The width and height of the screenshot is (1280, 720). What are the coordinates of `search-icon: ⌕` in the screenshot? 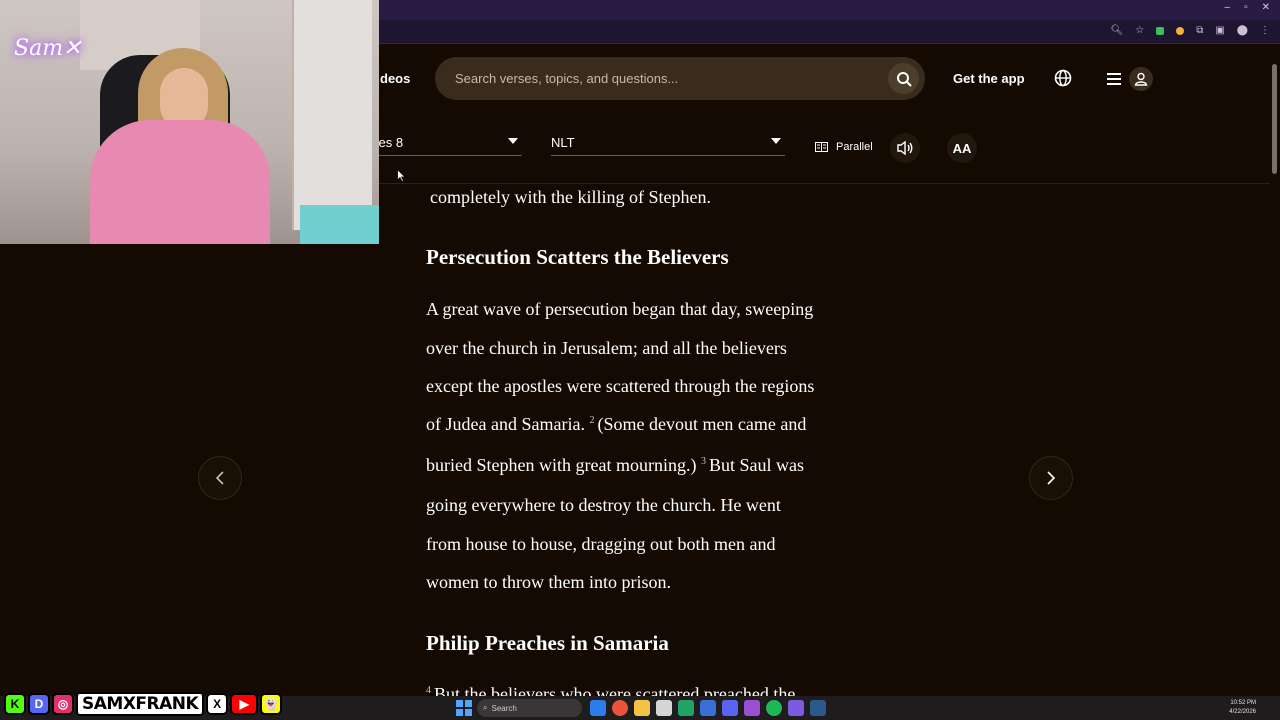 It's located at (485, 707).